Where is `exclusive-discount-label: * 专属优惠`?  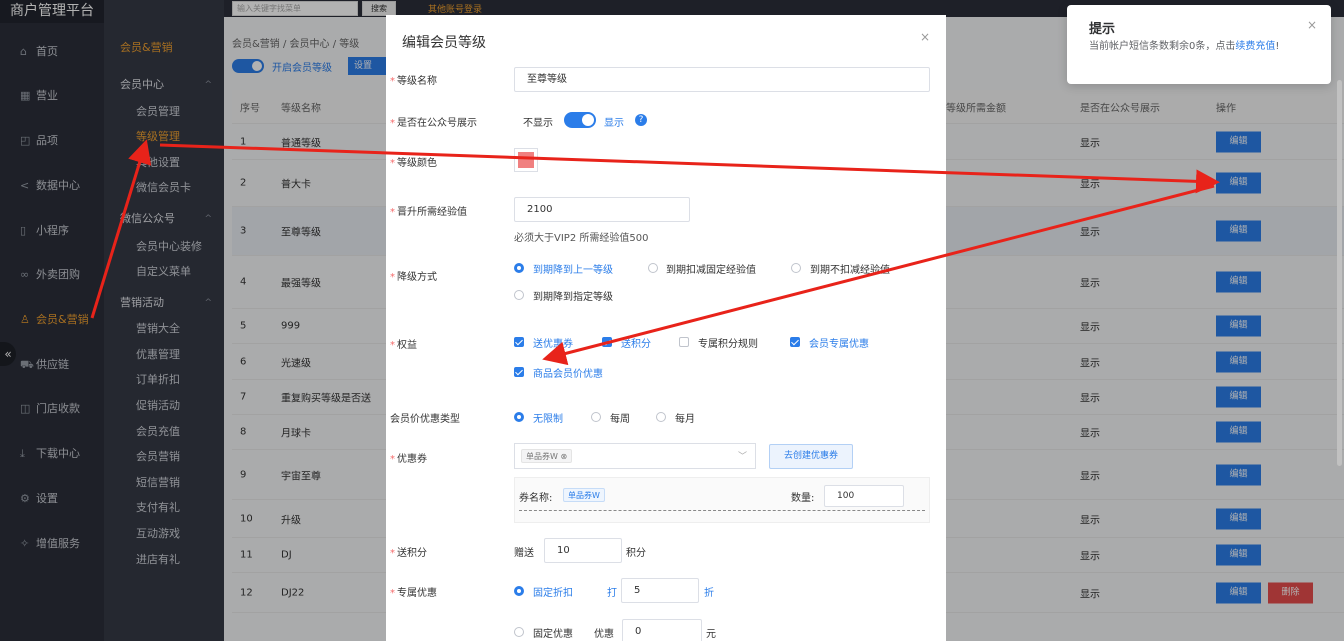 exclusive-discount-label: * 专属优惠 is located at coordinates (413, 593).